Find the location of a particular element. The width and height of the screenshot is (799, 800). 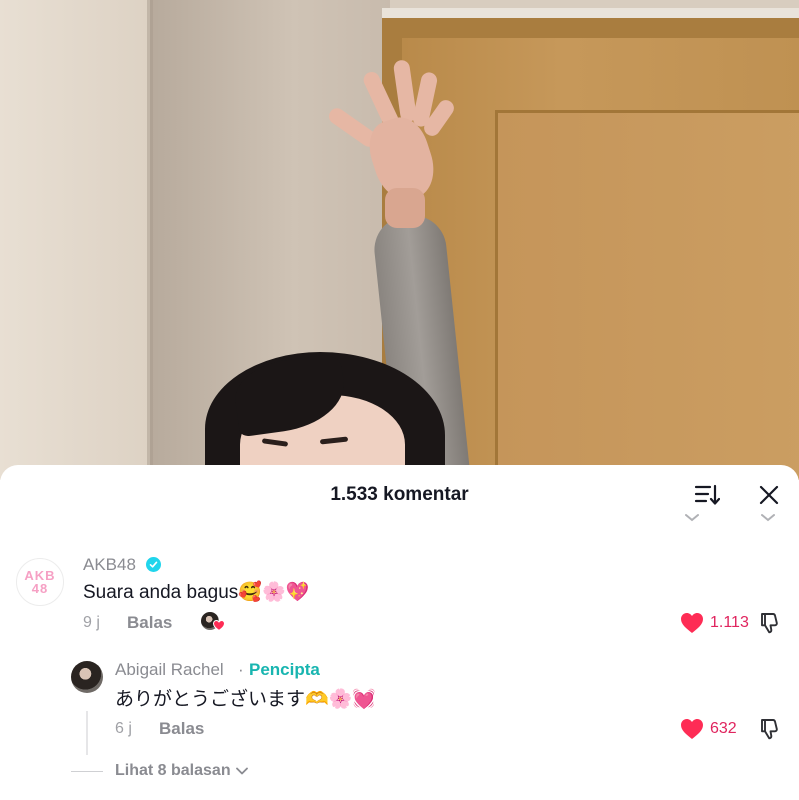

close-icon is located at coordinates (769, 495).